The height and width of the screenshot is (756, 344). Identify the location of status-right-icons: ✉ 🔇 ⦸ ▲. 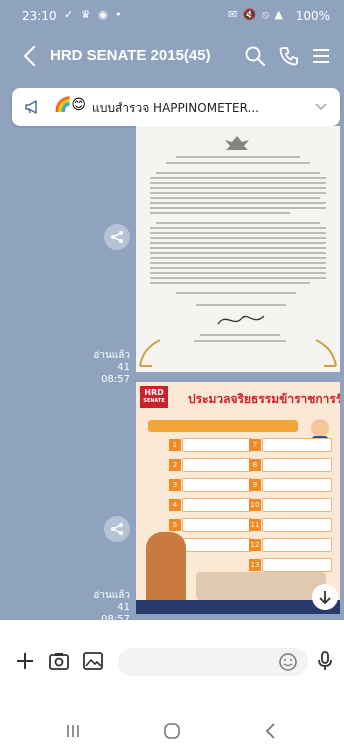
(255, 14).